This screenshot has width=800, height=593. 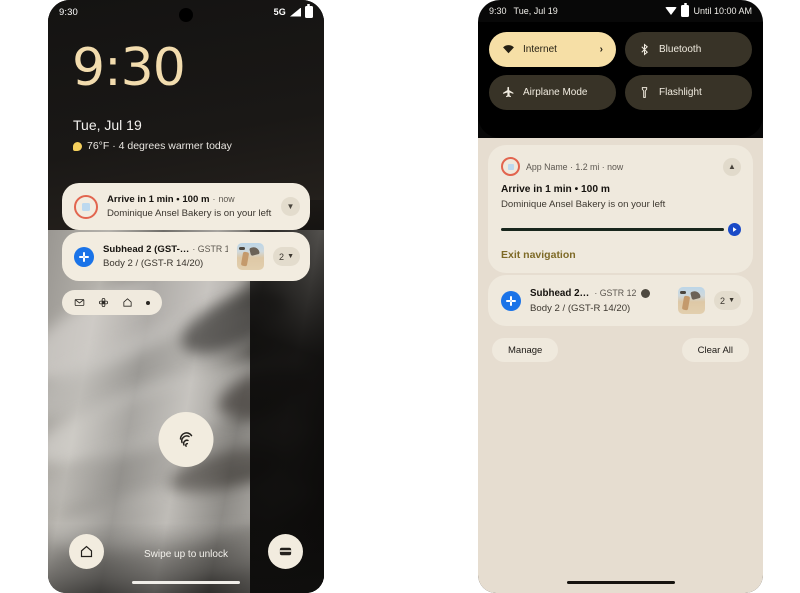 I want to click on lockscreen-weather: 76°F · 4 degrees warmer today, so click(x=152, y=146).